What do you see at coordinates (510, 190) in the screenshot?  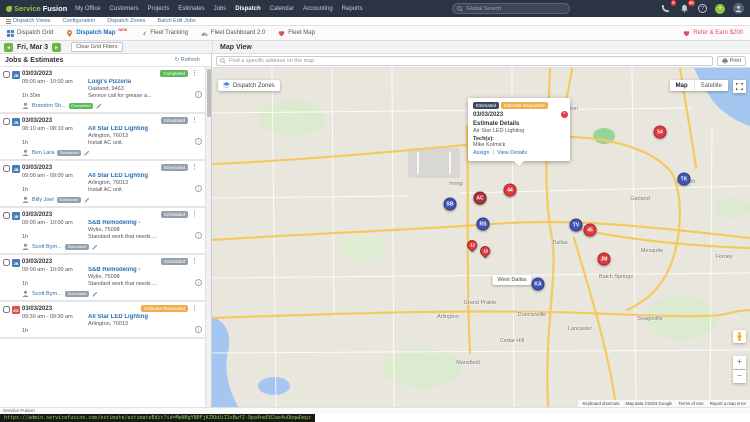 I see `map-marker-44: 44` at bounding box center [510, 190].